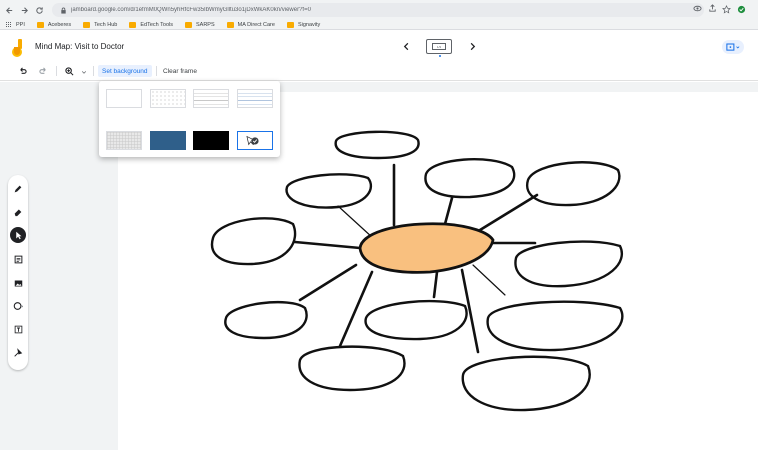  Describe the element at coordinates (252, 140) in the screenshot. I see `checkmark-icon` at that location.